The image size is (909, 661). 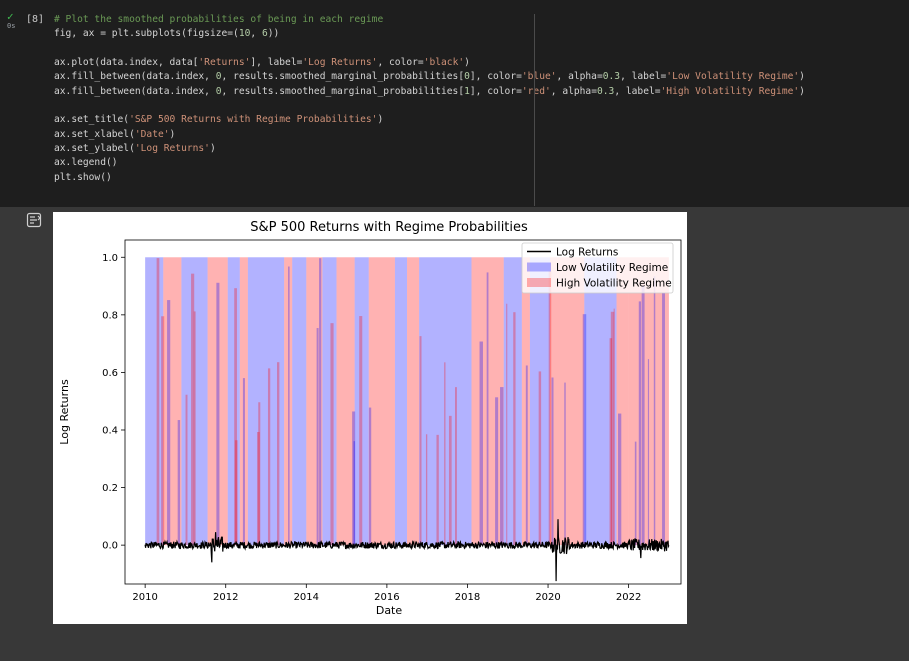 What do you see at coordinates (534, 110) in the screenshot?
I see `line-length-ruler` at bounding box center [534, 110].